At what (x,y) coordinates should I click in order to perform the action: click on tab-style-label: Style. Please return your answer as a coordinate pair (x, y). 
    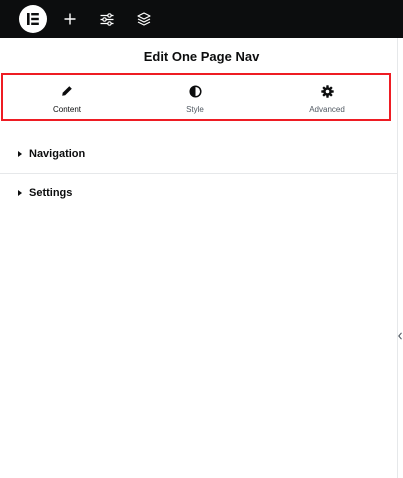
    Looking at the image, I should click on (195, 109).